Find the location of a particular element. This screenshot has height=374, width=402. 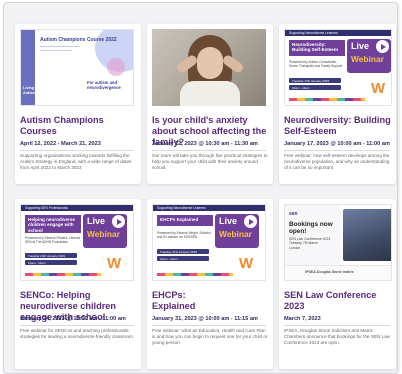

thumb-topbar: Supporting SEN Professionals is located at coordinates (77, 208).